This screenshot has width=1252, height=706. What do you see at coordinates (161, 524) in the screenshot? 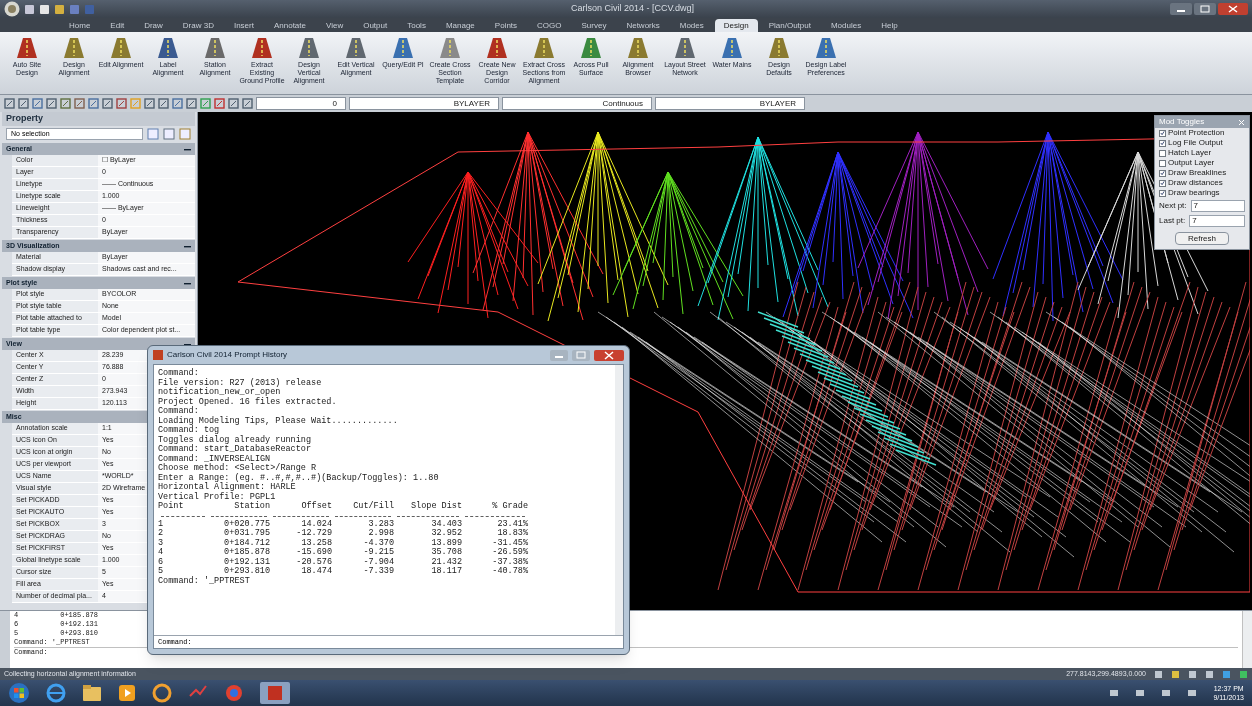
I see `table-cell-text: 1` at bounding box center [161, 524].